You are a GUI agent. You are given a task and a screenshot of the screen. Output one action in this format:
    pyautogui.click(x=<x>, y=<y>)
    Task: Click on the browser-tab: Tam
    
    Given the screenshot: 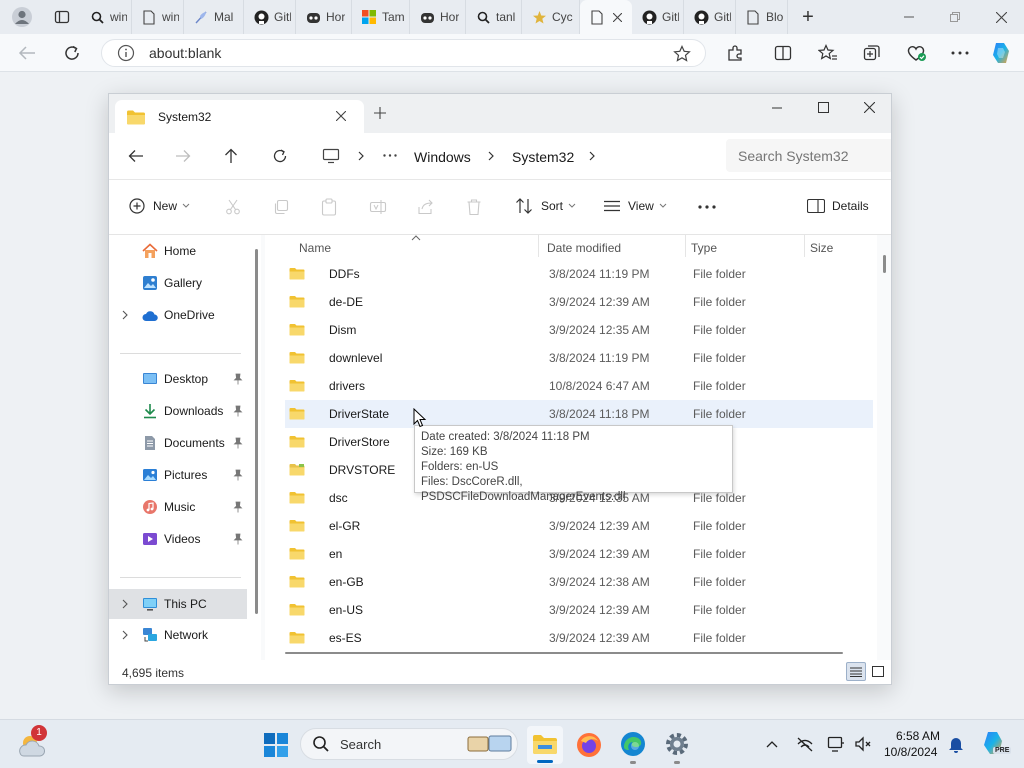 What is the action you would take?
    pyautogui.click(x=381, y=17)
    